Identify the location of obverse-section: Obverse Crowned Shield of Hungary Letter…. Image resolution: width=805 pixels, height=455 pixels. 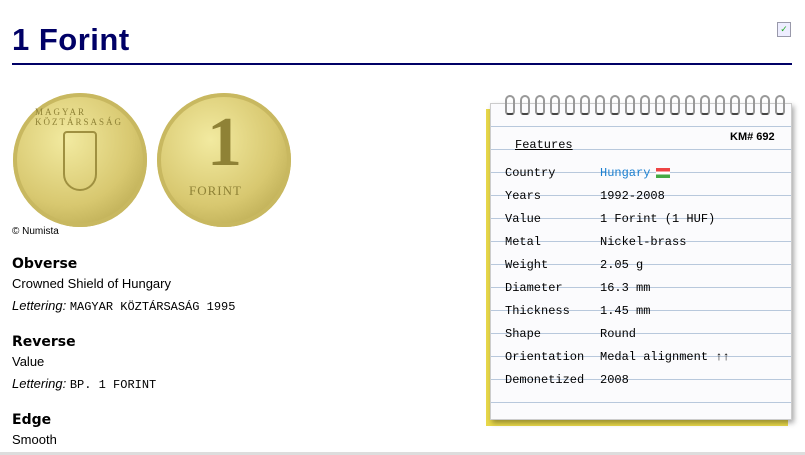
(123, 288).